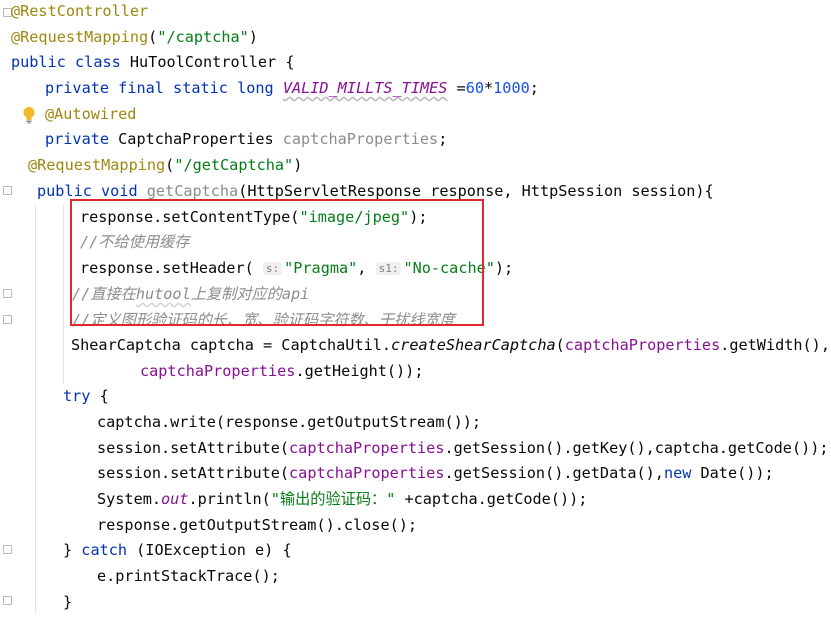 This screenshot has width=831, height=617. I want to click on keyword-token: try, so click(77, 396).